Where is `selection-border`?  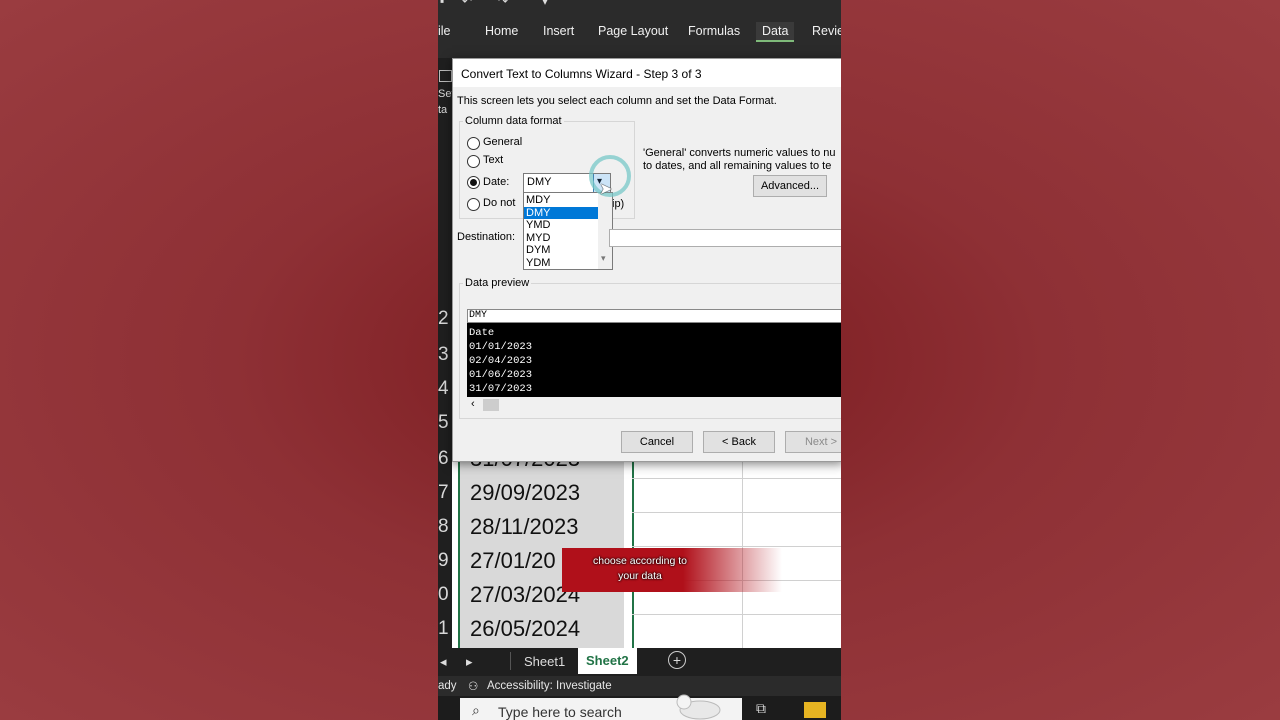 selection-border is located at coordinates (459, 553).